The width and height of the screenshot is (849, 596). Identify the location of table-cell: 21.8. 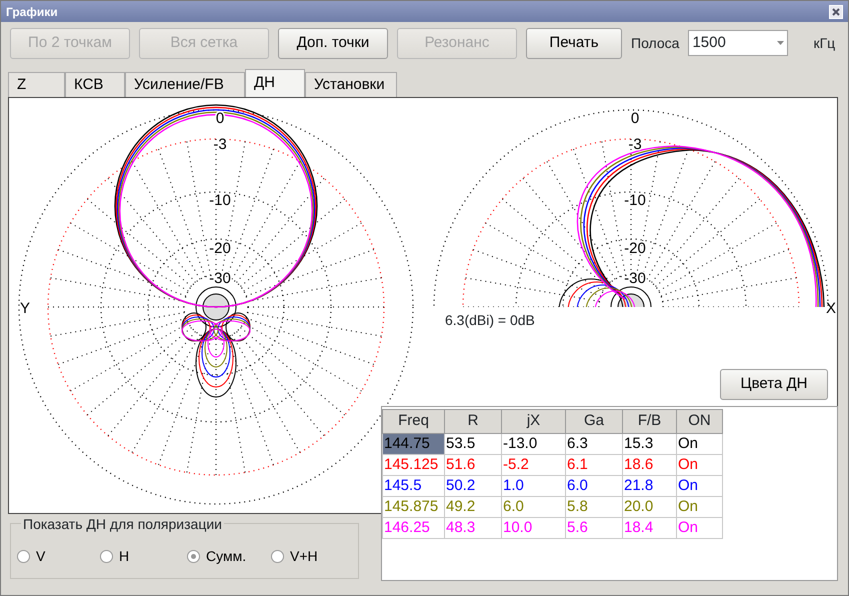
(649, 485).